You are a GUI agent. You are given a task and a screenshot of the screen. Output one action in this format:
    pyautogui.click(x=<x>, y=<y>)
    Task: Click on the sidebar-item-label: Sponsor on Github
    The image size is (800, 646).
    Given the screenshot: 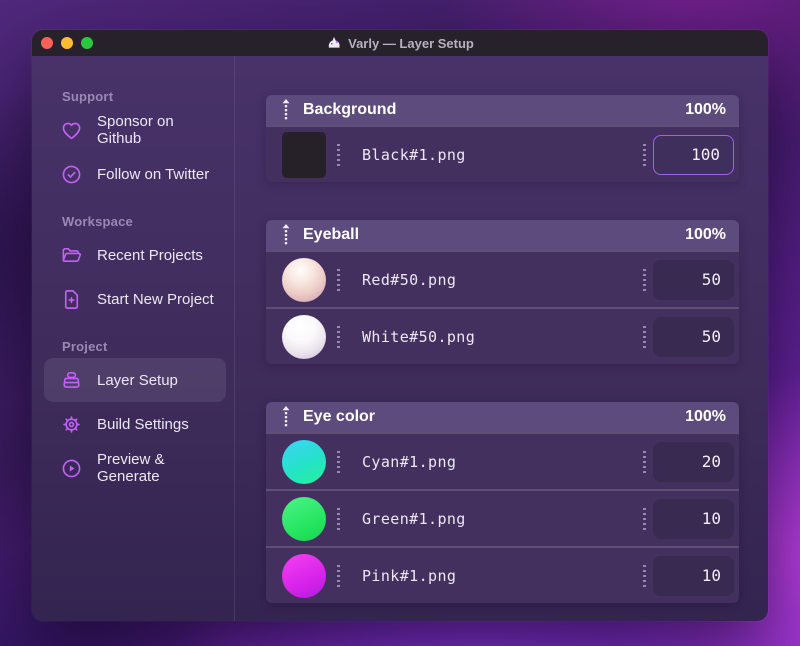 What is the action you would take?
    pyautogui.click(x=135, y=130)
    